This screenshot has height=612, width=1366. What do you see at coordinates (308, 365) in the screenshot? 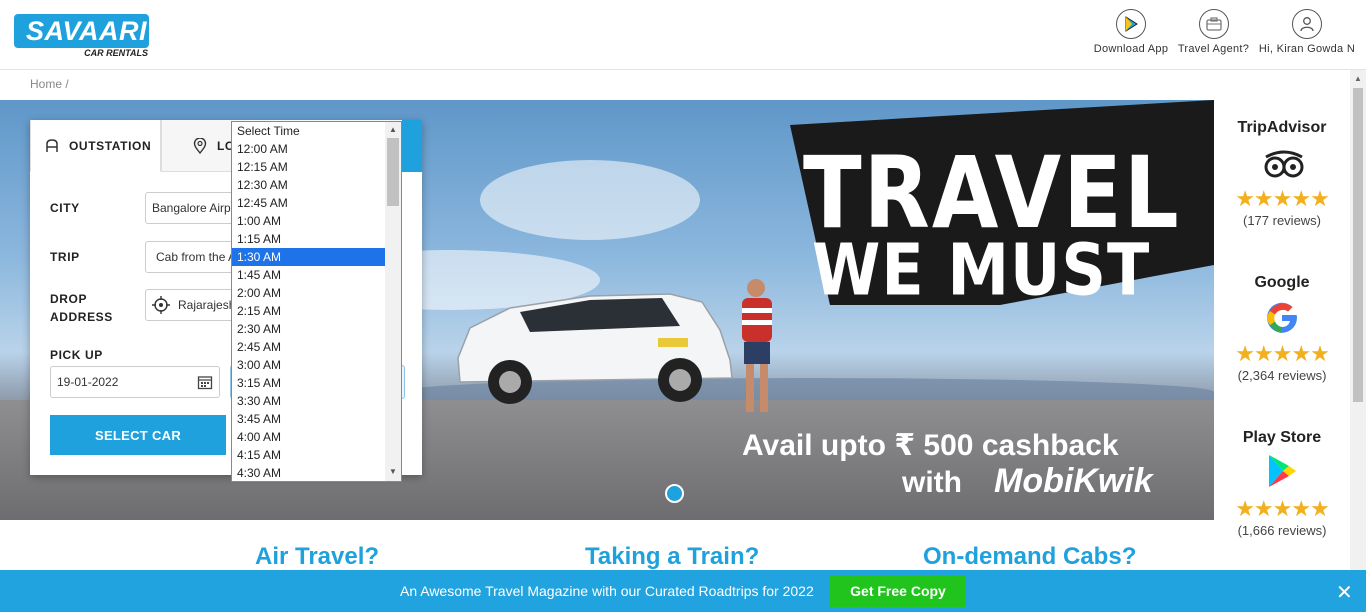
I see `time-option: 3:00 AM` at bounding box center [308, 365].